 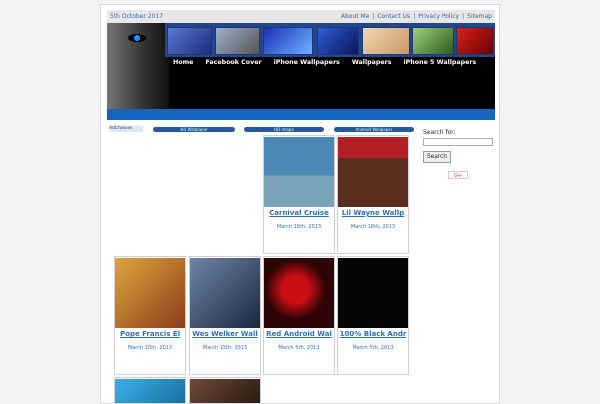 I want to click on wallpaper-card: Pope Francis El March 15th, 2013, so click(x=150, y=315).